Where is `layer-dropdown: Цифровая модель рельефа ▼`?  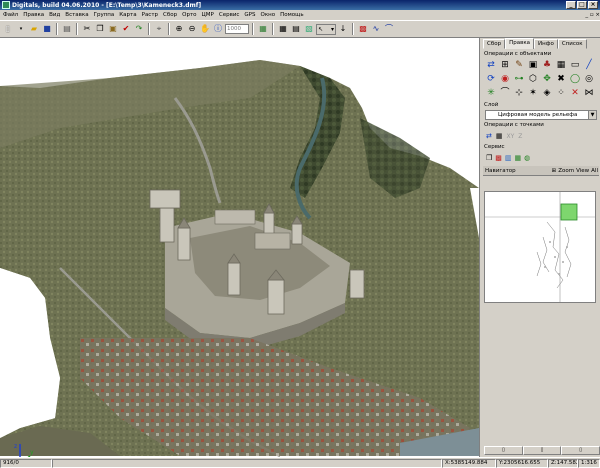 layer-dropdown: Цифровая модель рельефа ▼ is located at coordinates (541, 115).